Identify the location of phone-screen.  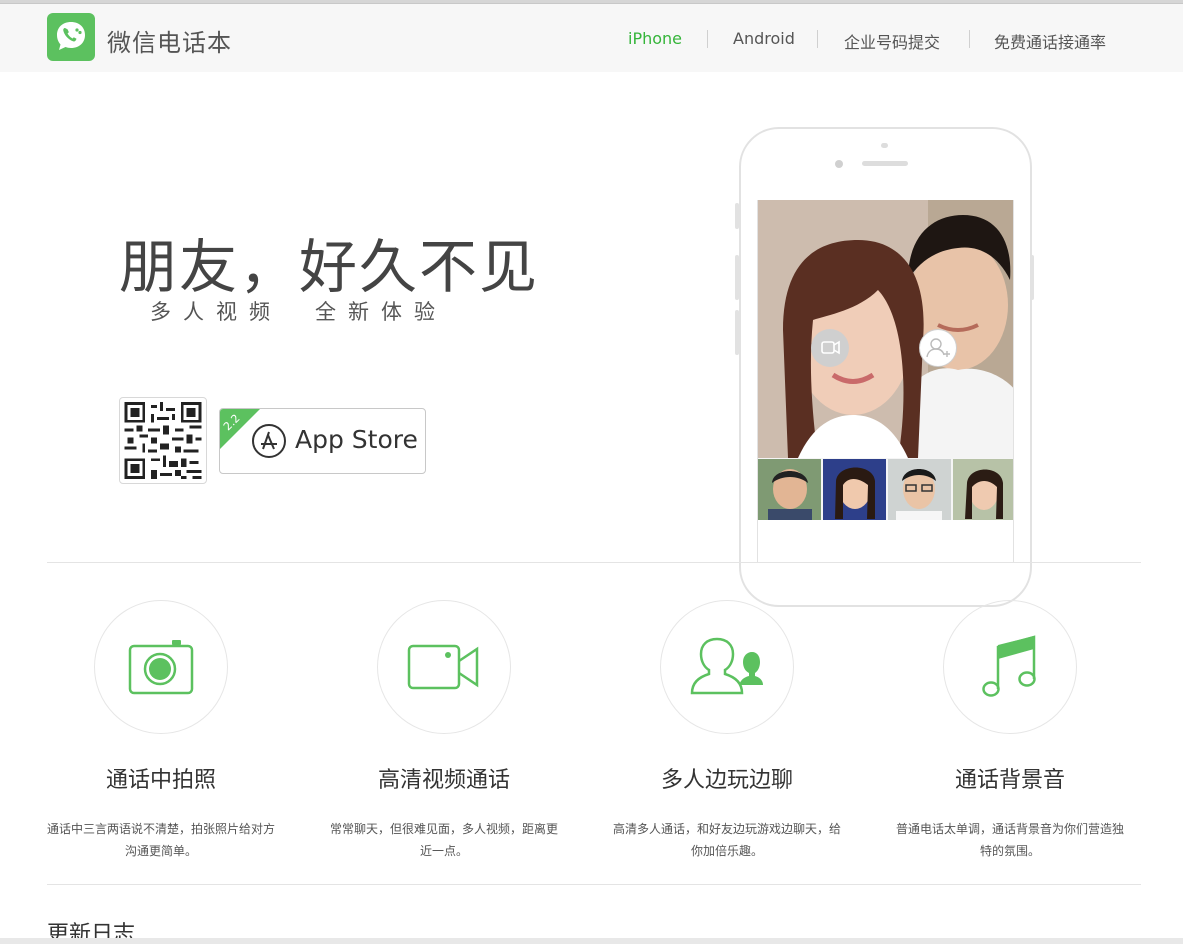
(885, 381).